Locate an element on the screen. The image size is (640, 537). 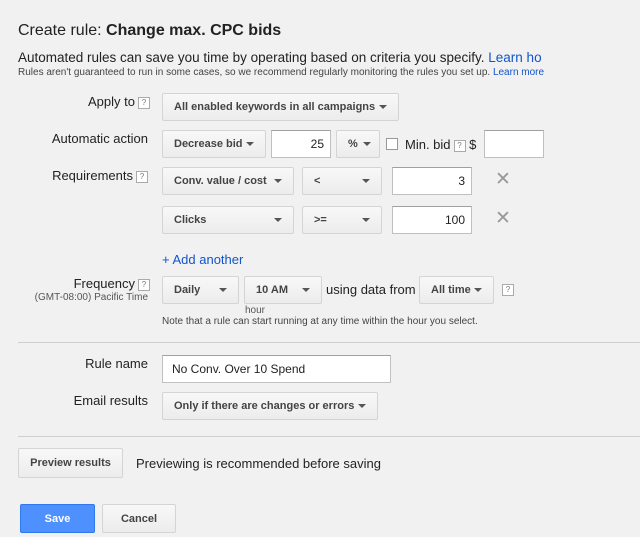
cancel-button: Cancel is located at coordinates (139, 518).